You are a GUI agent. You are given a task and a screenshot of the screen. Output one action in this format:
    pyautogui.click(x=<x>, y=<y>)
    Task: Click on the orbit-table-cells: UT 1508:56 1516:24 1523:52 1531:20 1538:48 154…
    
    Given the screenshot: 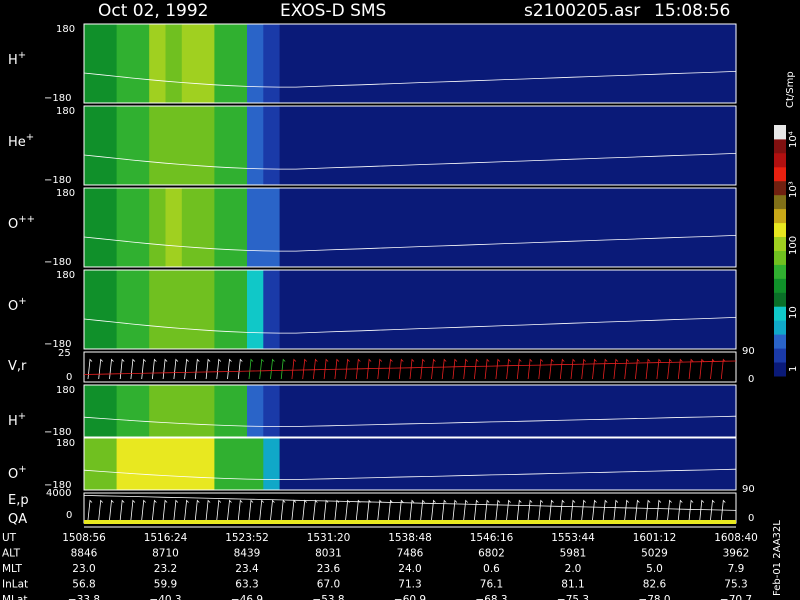 What is the action you would take?
    pyautogui.click(x=380, y=566)
    